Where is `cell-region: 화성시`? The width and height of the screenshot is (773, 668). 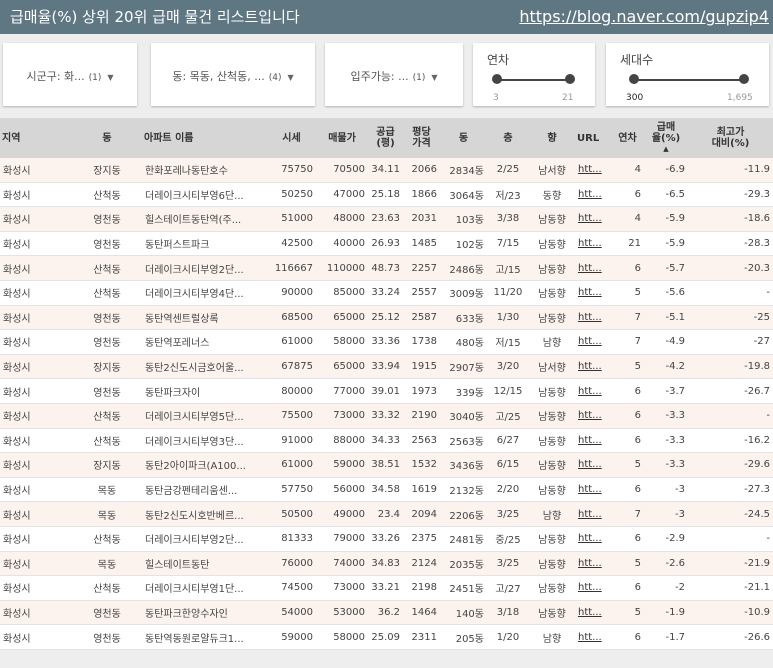
cell-region: 화성시 is located at coordinates (36, 588).